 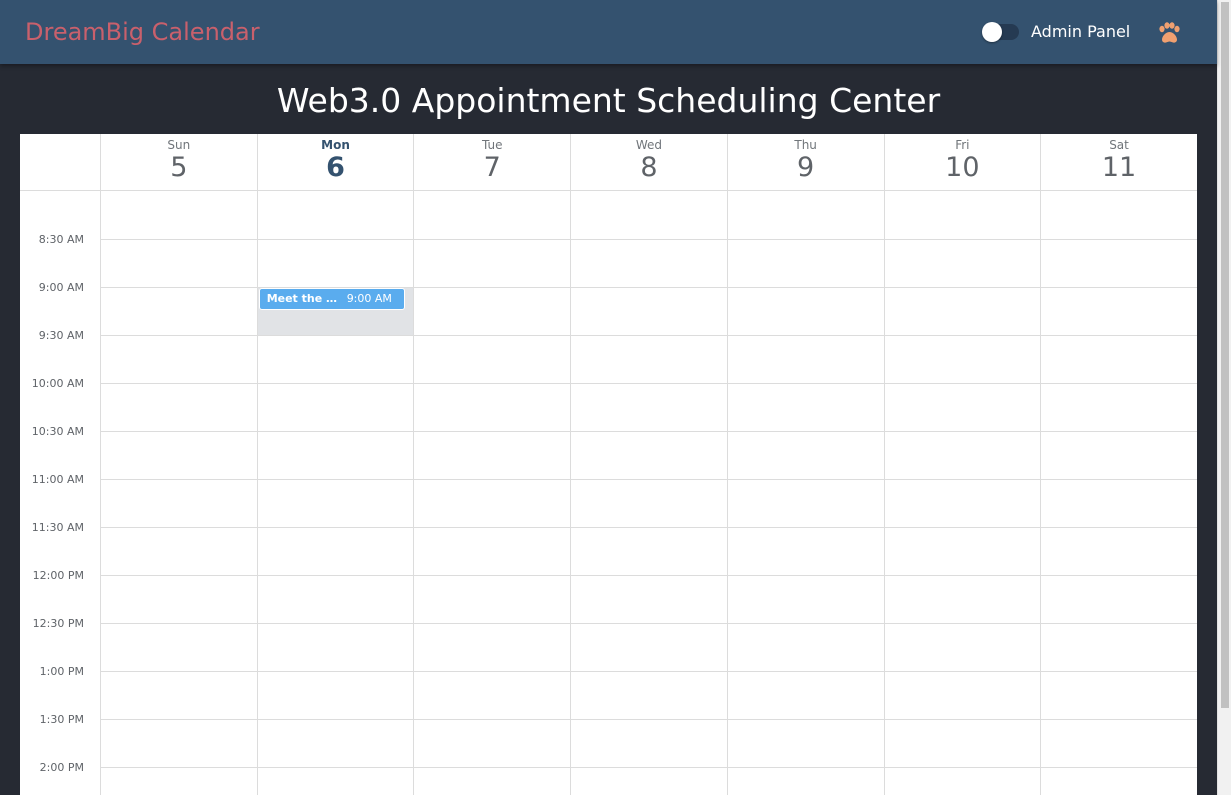 What do you see at coordinates (649, 167) in the screenshot?
I see `day-number: 8` at bounding box center [649, 167].